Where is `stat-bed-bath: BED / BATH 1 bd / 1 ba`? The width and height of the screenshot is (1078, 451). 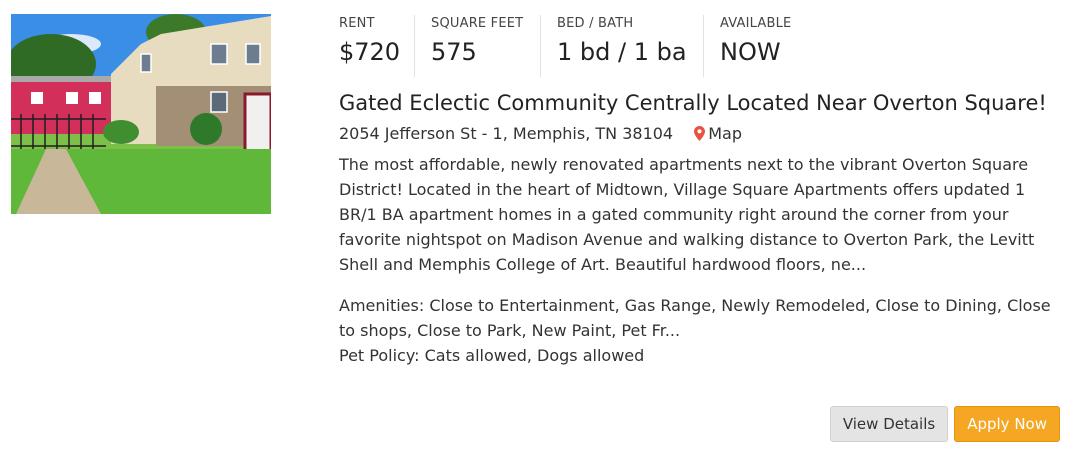 stat-bed-bath: BED / BATH 1 bd / 1 ba is located at coordinates (630, 46).